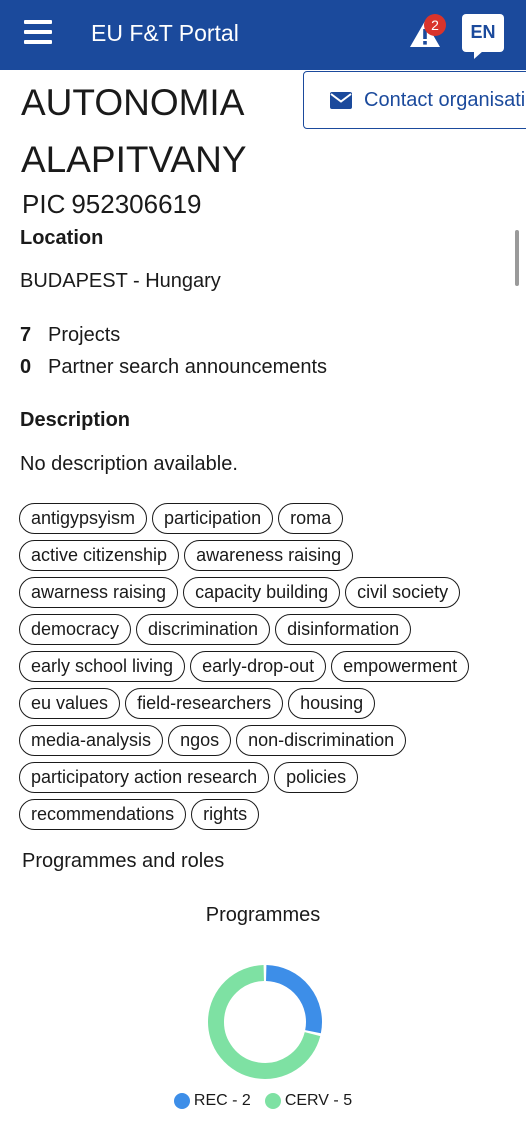 Image resolution: width=526 pixels, height=1130 pixels. I want to click on keyword-tag: participatory action research, so click(144, 777).